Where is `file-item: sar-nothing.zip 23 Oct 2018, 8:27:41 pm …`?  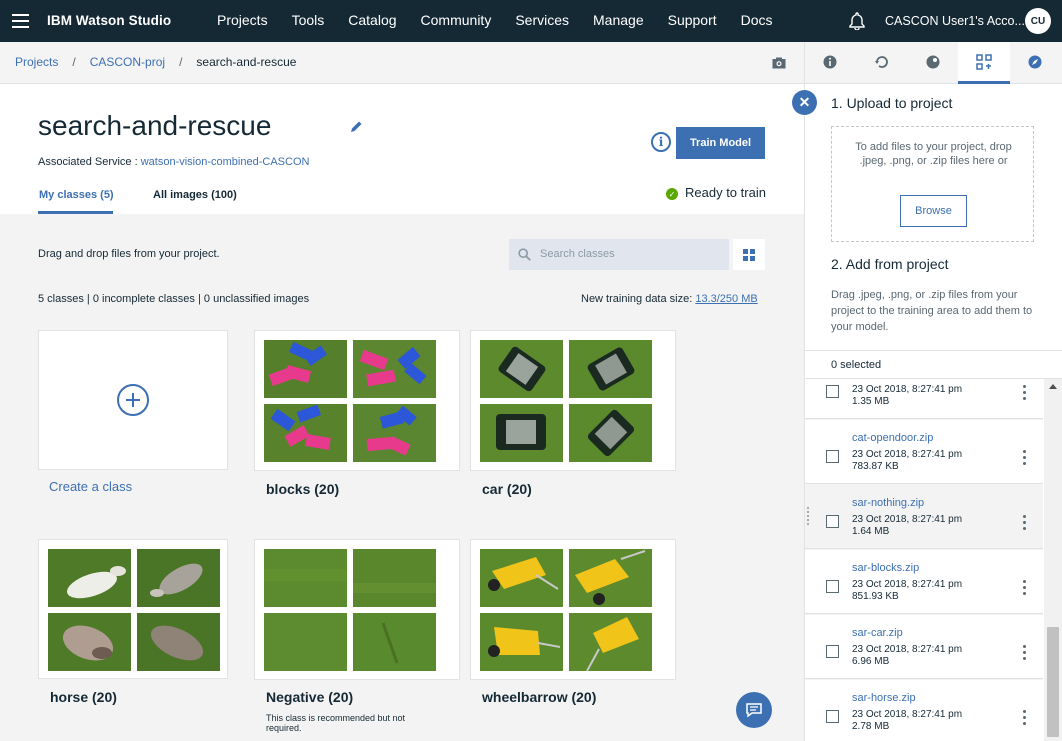
file-item: sar-nothing.zip 23 Oct 2018, 8:27:41 pm … is located at coordinates (924, 517).